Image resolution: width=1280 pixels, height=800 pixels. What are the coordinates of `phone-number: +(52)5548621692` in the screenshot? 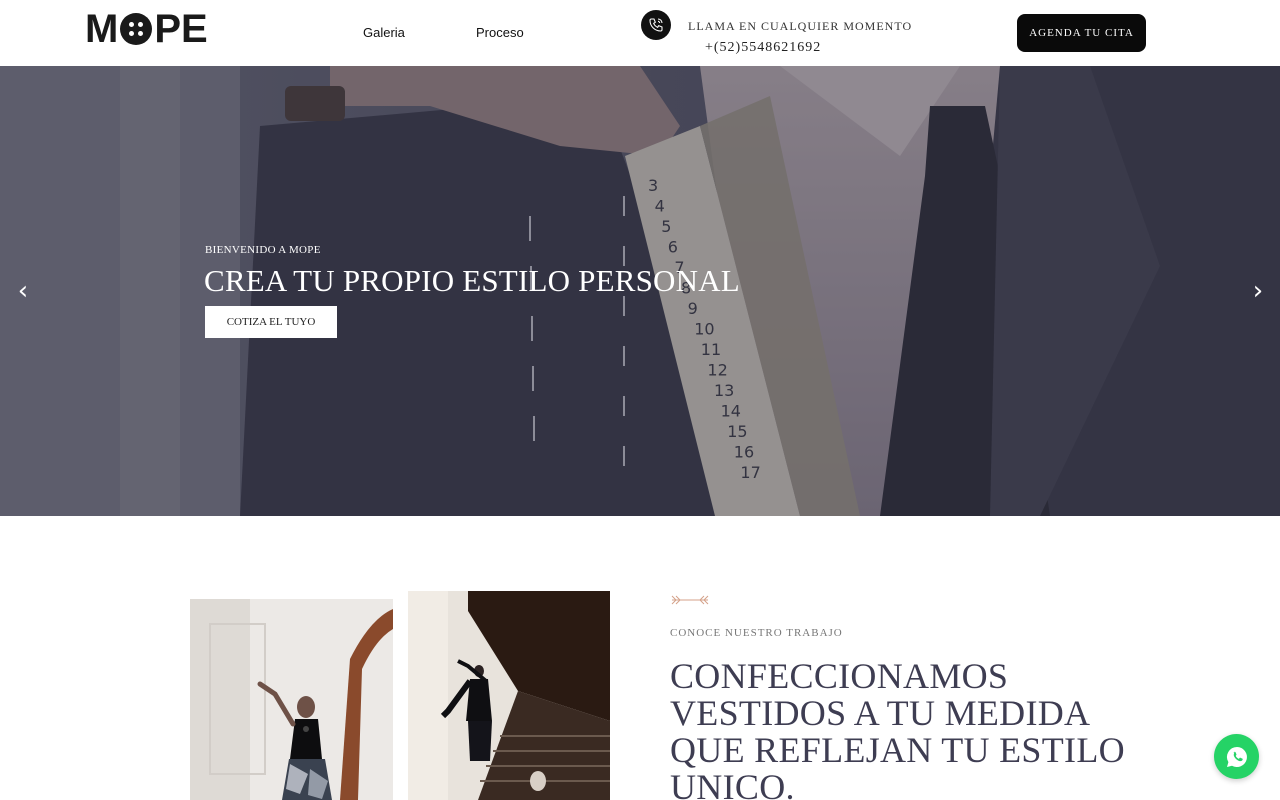 It's located at (763, 48).